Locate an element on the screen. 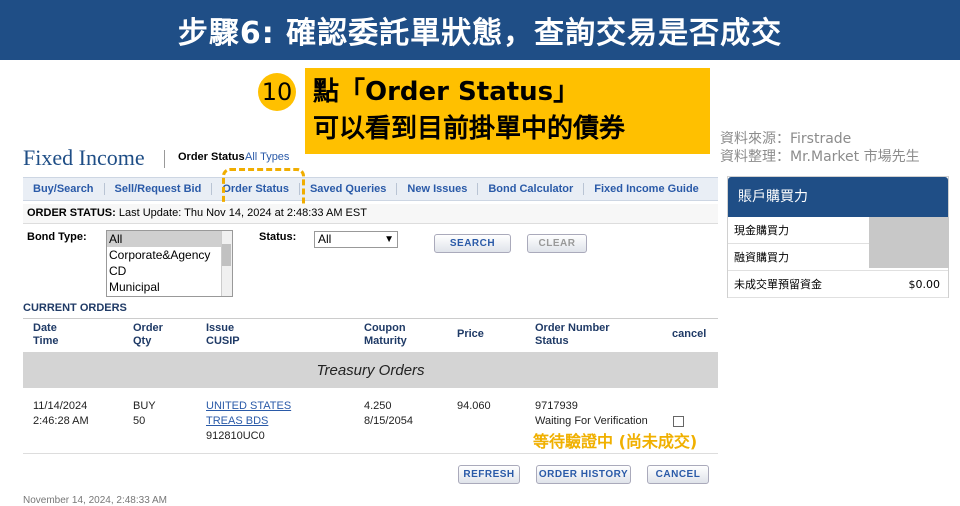  order-history-button: ORDER HISTORY is located at coordinates (583, 474).